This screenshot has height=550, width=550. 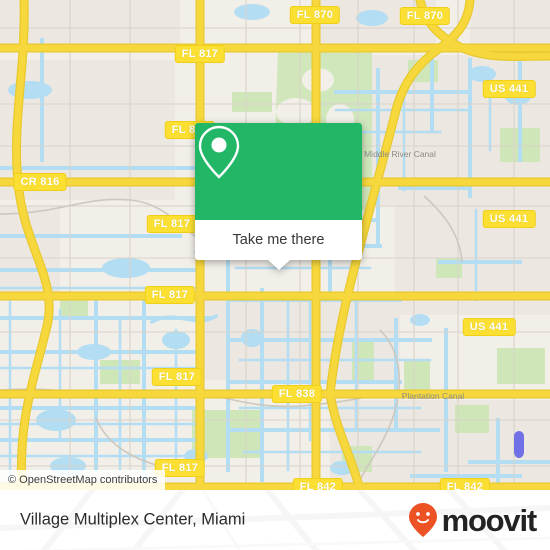 What do you see at coordinates (275, 520) in the screenshot?
I see `footer-bar: Village Multiplex Center, Miami moovit` at bounding box center [275, 520].